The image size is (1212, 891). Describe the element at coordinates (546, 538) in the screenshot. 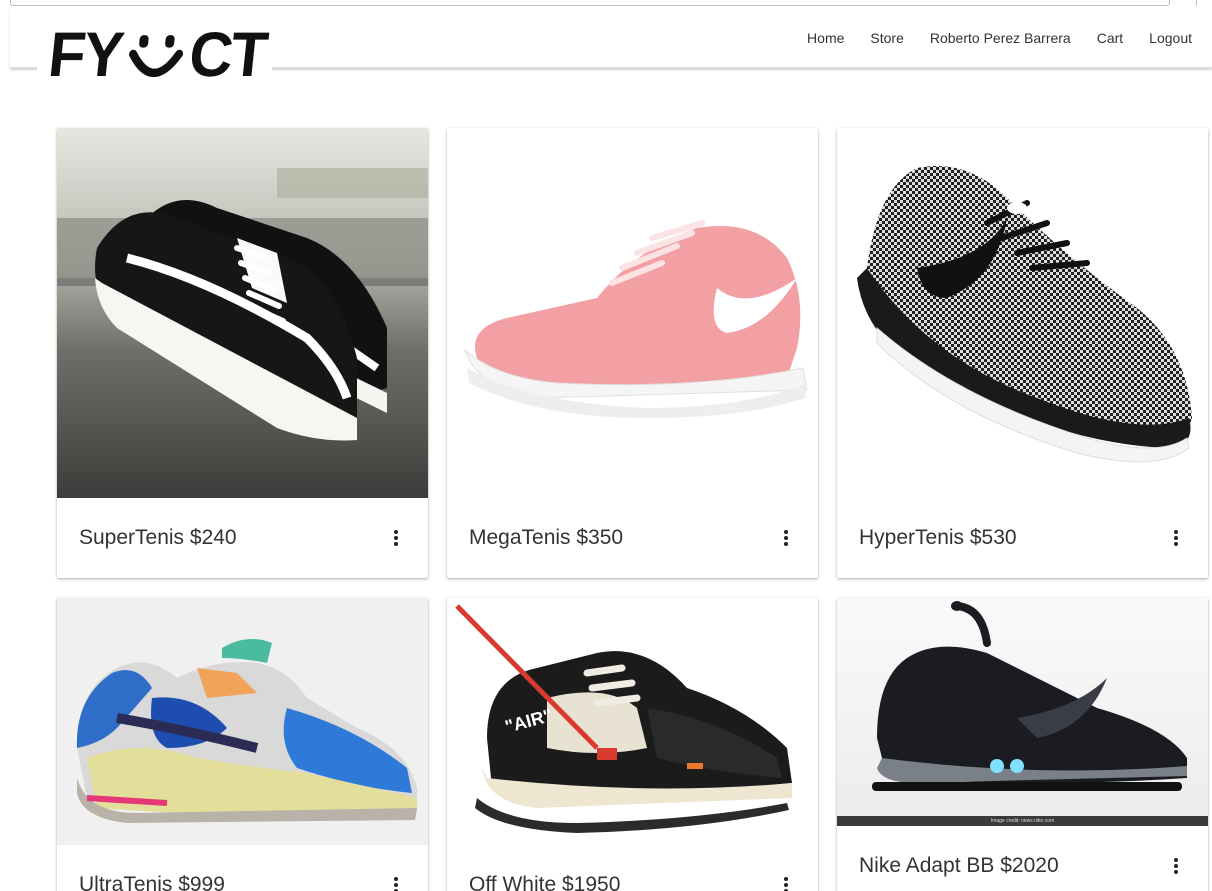

I see `product-title: MegaTenis $350` at that location.